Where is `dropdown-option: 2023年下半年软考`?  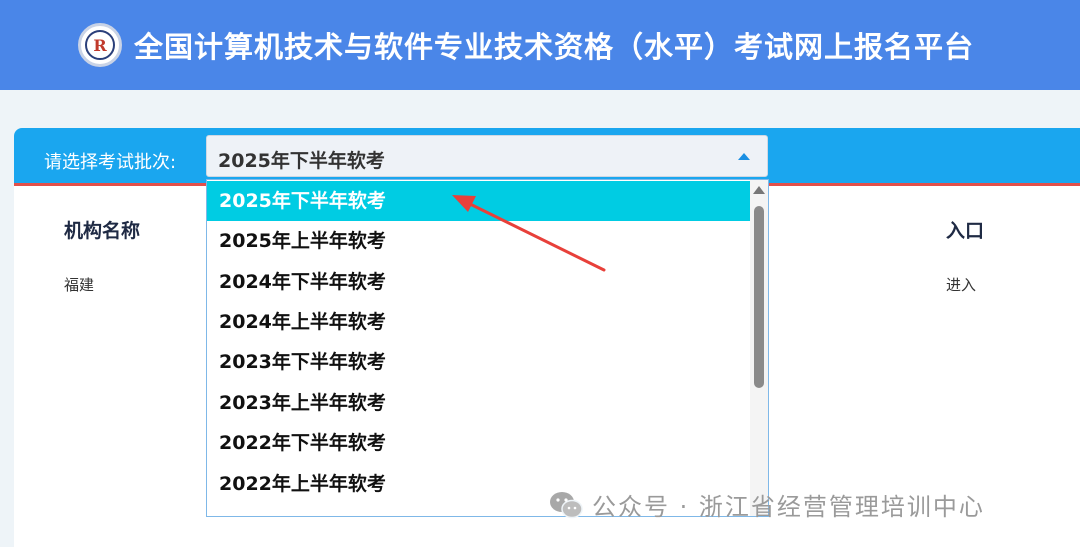
dropdown-option: 2023年下半年软考 is located at coordinates (479, 362).